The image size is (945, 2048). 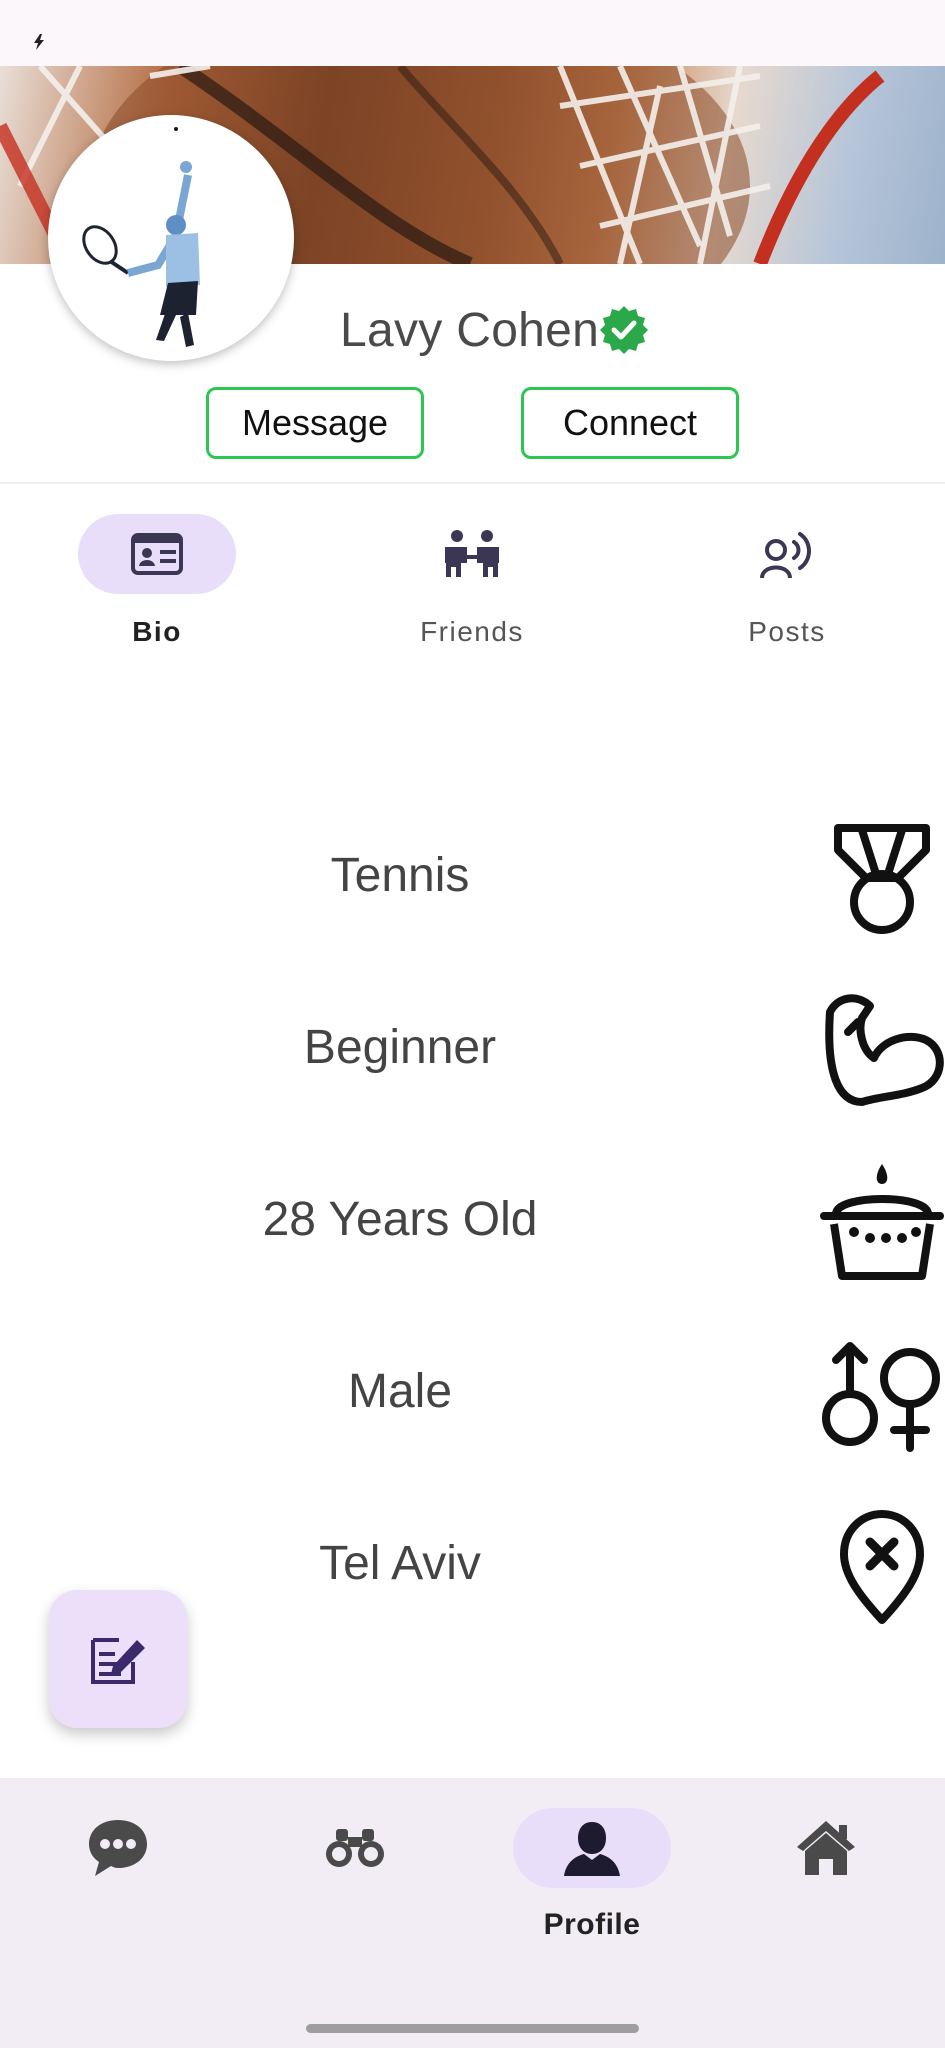 I want to click on verified-badge-icon, so click(x=624, y=330).